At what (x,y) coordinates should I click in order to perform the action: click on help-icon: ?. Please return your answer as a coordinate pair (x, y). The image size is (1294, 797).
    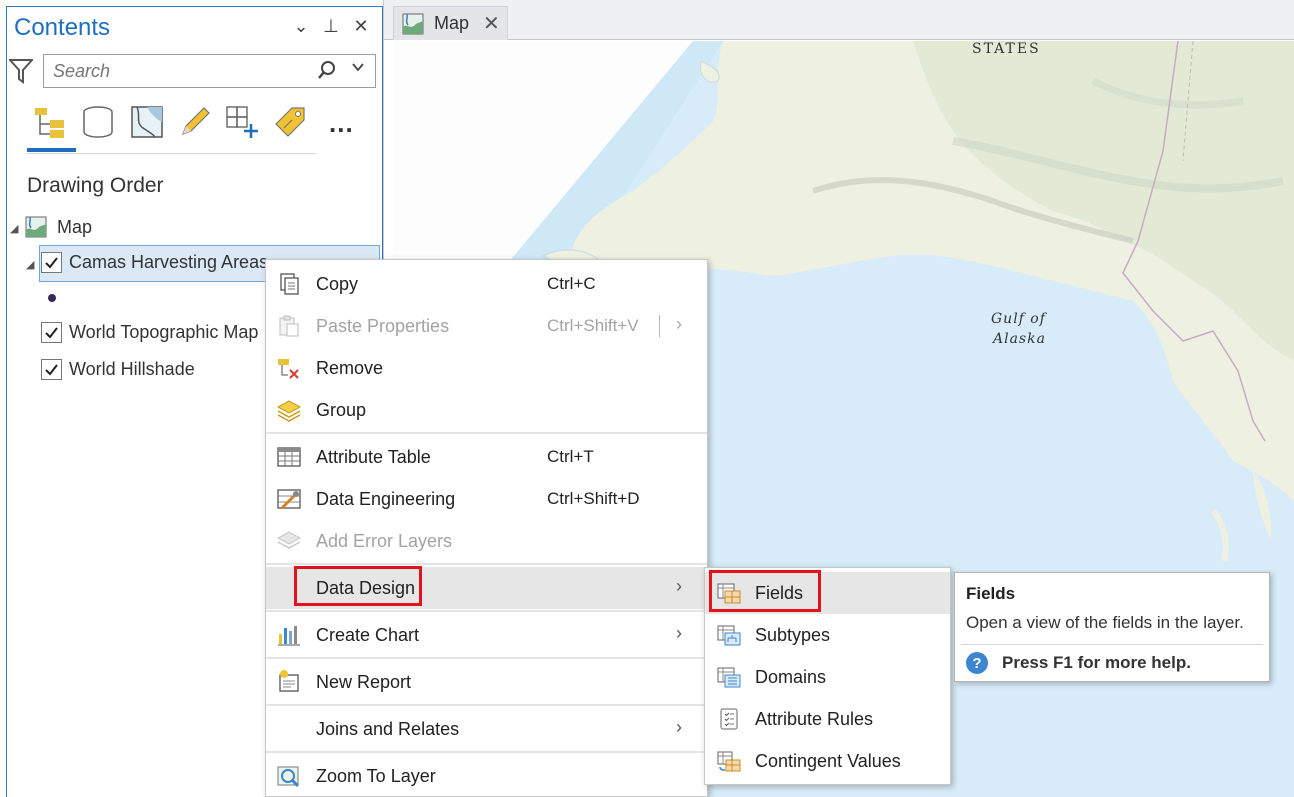
    Looking at the image, I should click on (977, 663).